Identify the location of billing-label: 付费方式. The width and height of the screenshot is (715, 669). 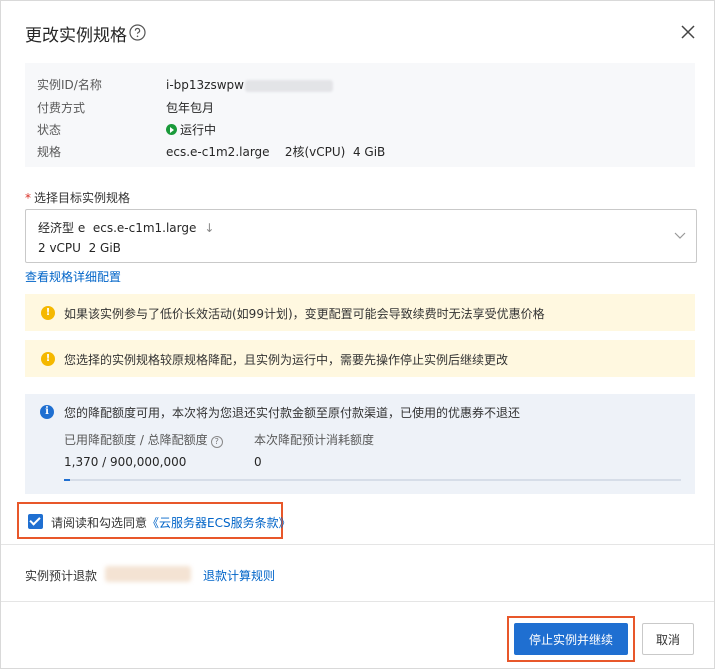
(61, 108).